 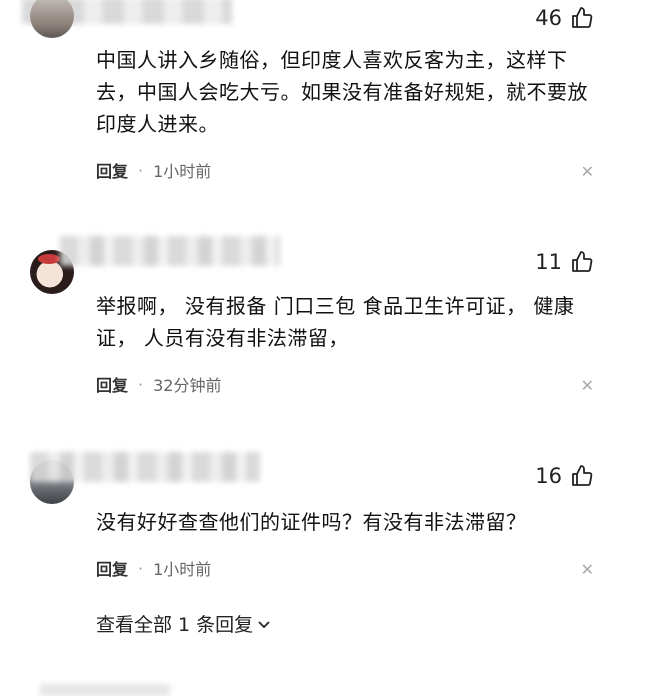 What do you see at coordinates (564, 262) in the screenshot?
I see `like-button: 11` at bounding box center [564, 262].